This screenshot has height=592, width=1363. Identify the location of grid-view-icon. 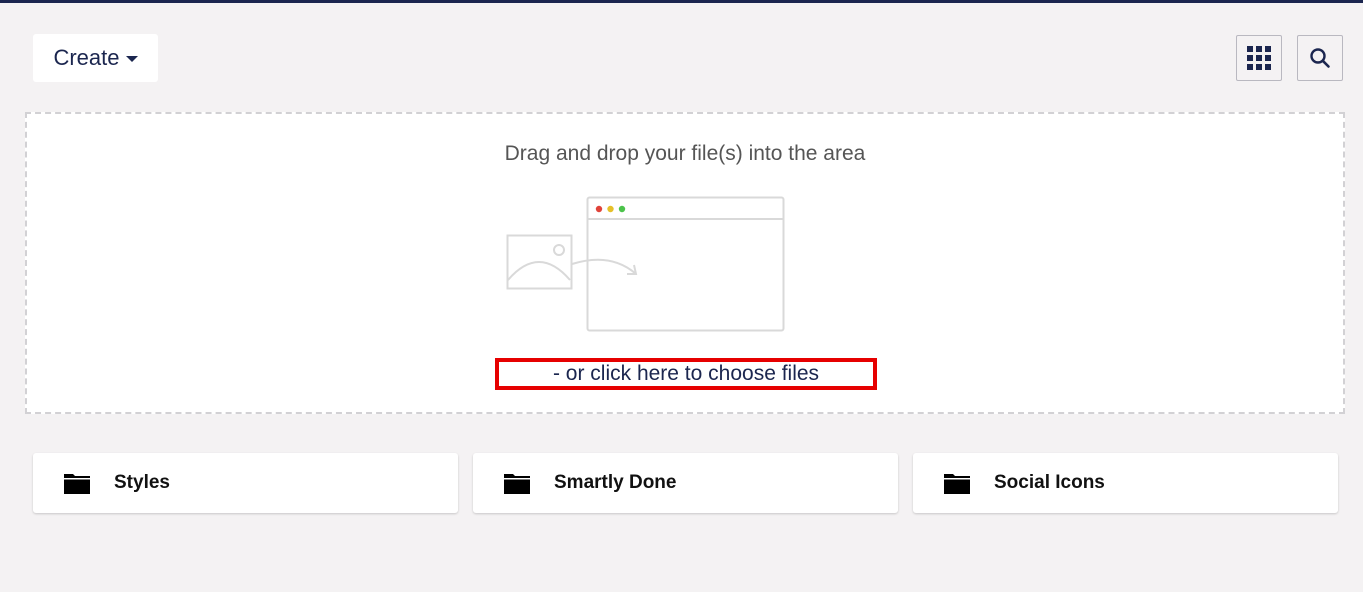
(1259, 58).